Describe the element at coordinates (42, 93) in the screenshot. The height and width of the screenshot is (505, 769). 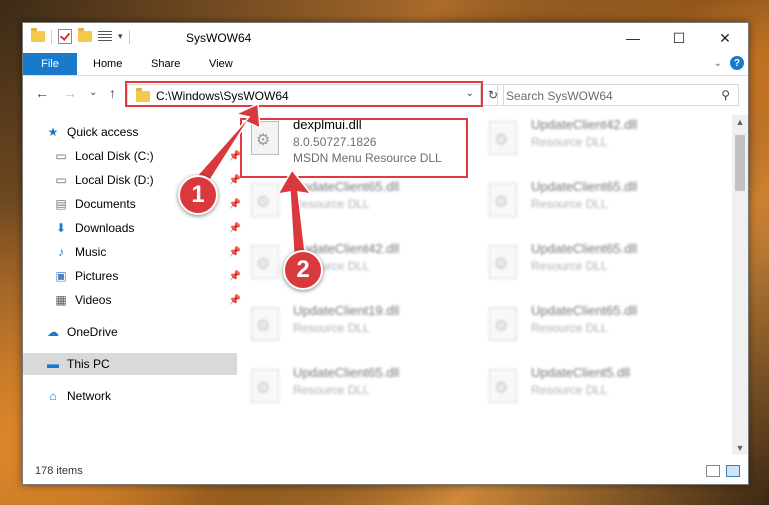
I see `back-button: ←` at that location.